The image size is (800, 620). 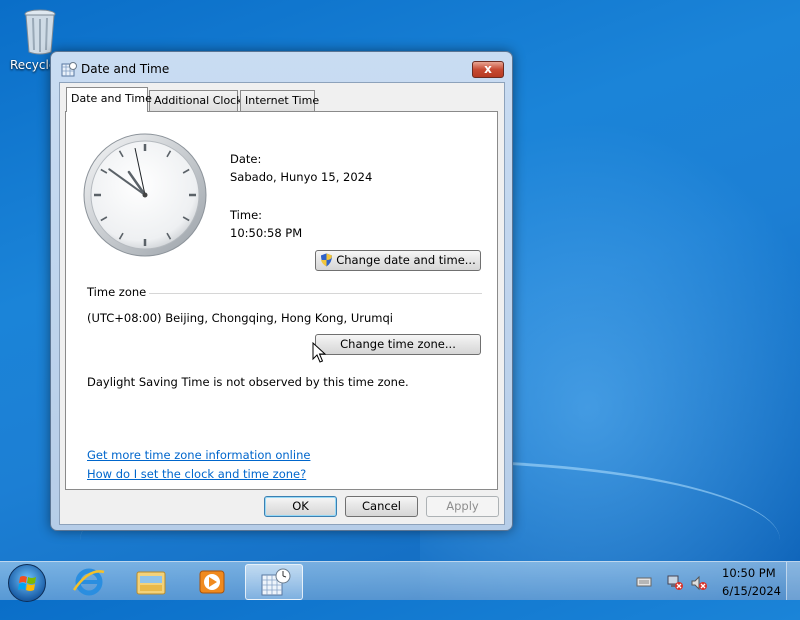 I want to click on show-desktop-button, so click(x=793, y=581).